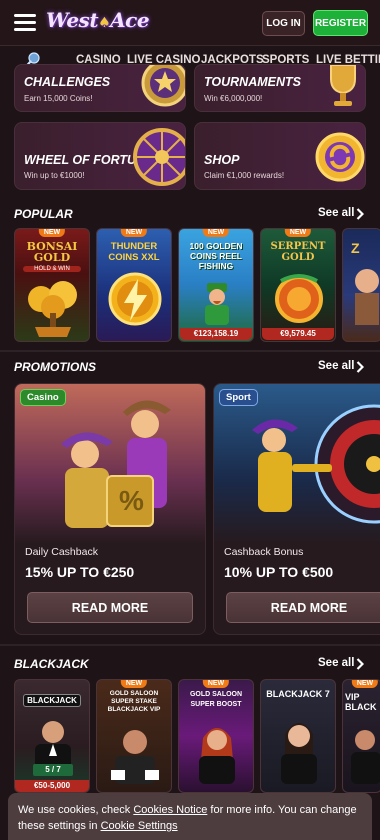 This screenshot has width=380, height=840. Describe the element at coordinates (76, 810) in the screenshot. I see `cookie-text: We use cookies, check` at that location.